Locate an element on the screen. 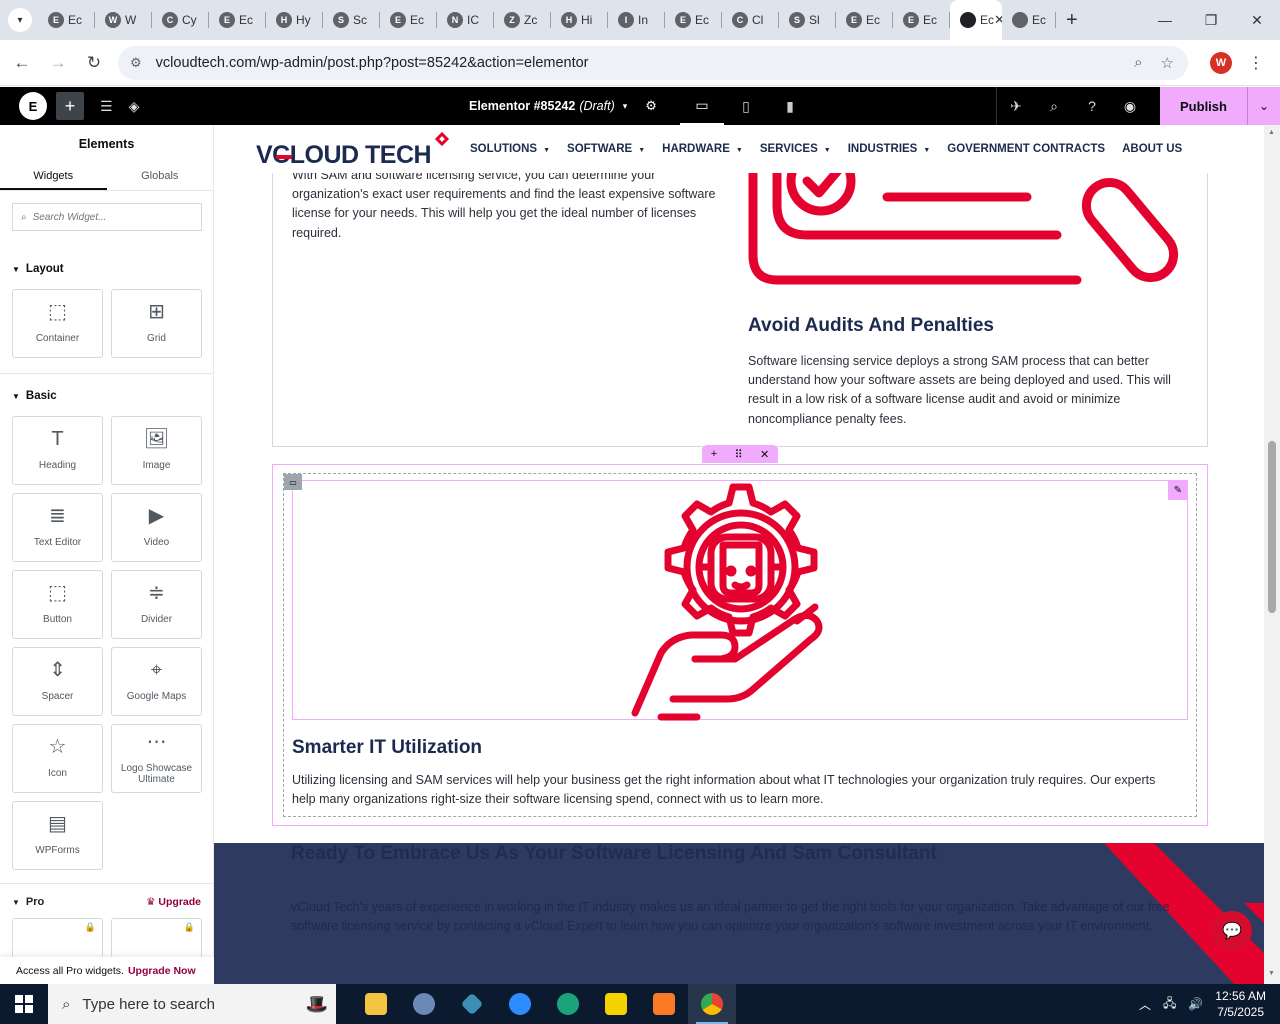 This screenshot has width=1280, height=1024. app-bird-icon is located at coordinates (424, 1004).